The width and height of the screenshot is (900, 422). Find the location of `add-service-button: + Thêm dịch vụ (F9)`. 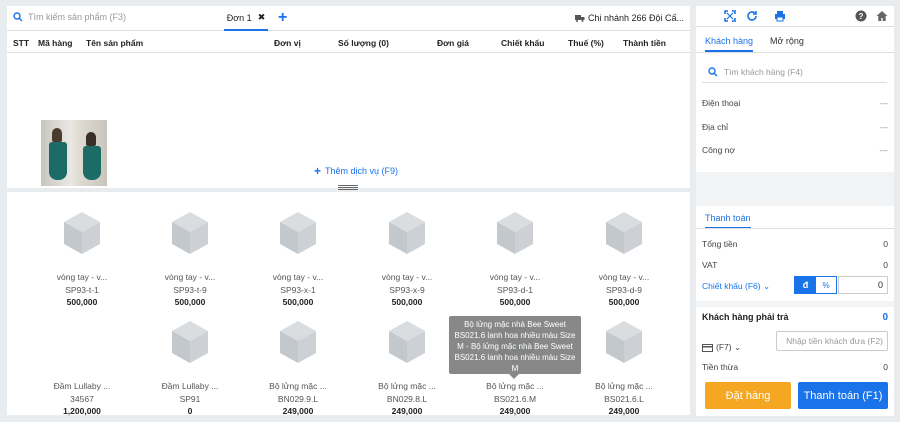

add-service-button: + Thêm dịch vụ (F9) is located at coordinates (356, 171).